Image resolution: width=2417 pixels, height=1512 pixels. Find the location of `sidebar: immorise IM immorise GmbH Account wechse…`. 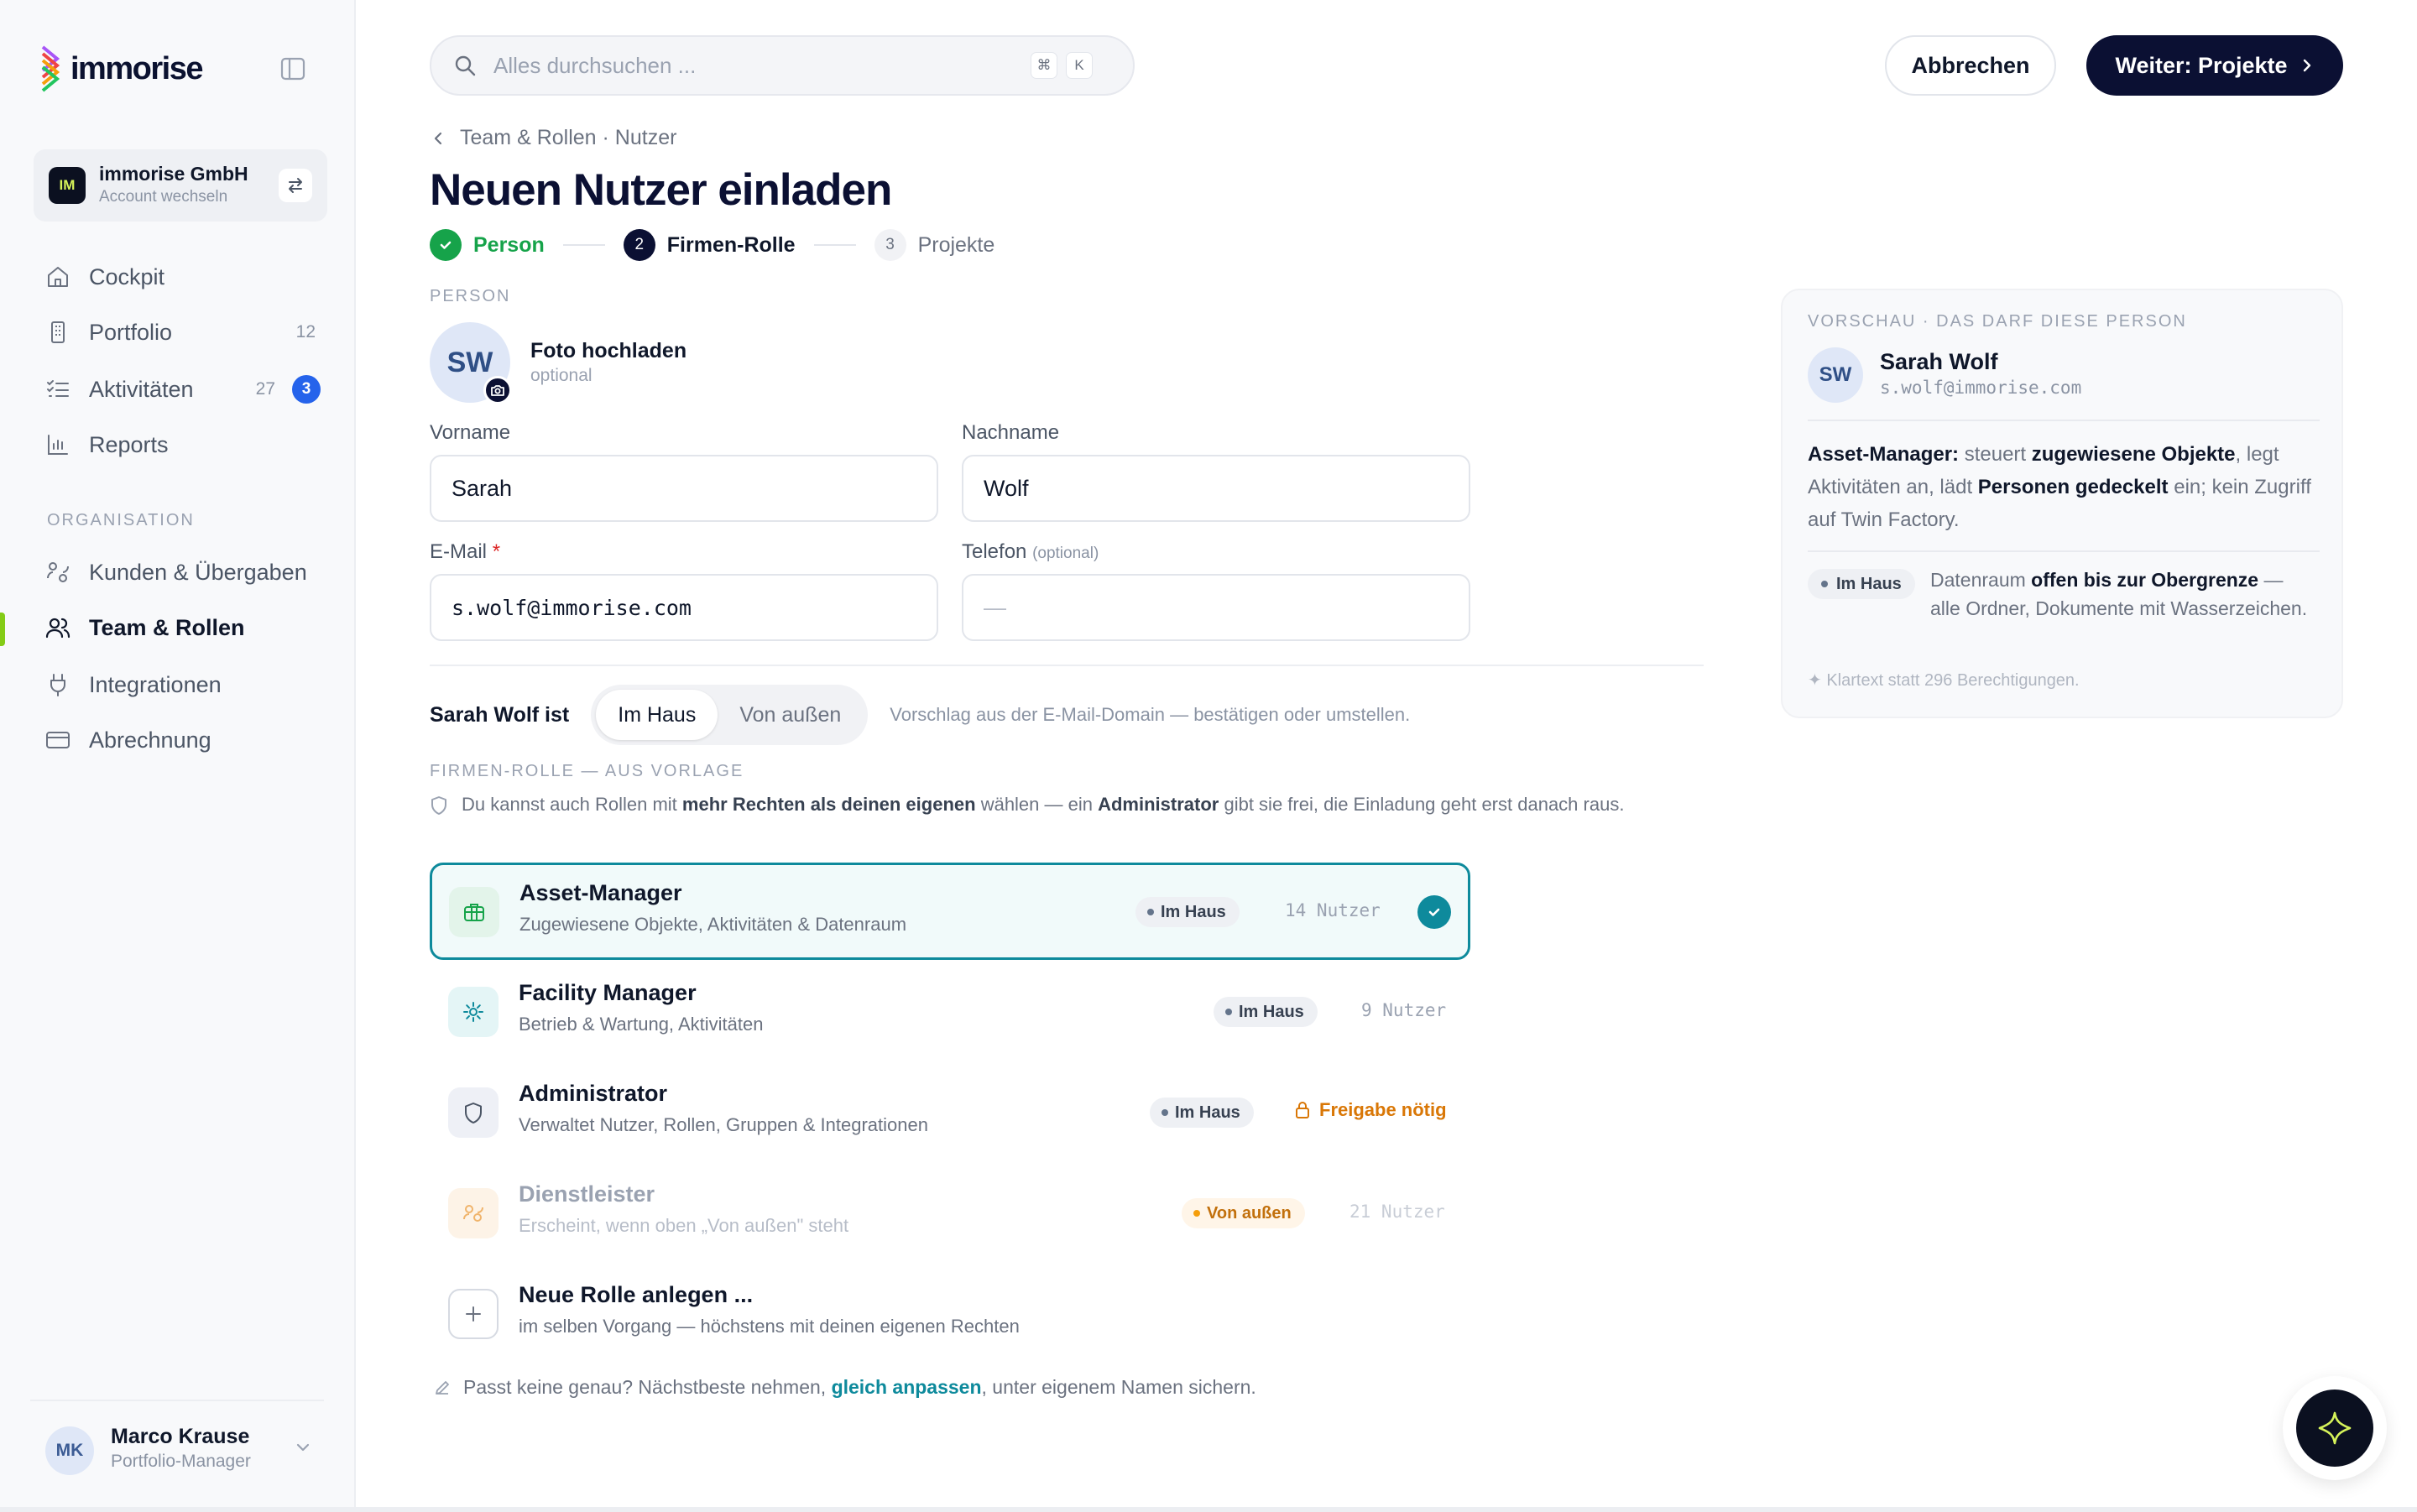

sidebar: immorise IM immorise GmbH Account wechse… is located at coordinates (178, 756).